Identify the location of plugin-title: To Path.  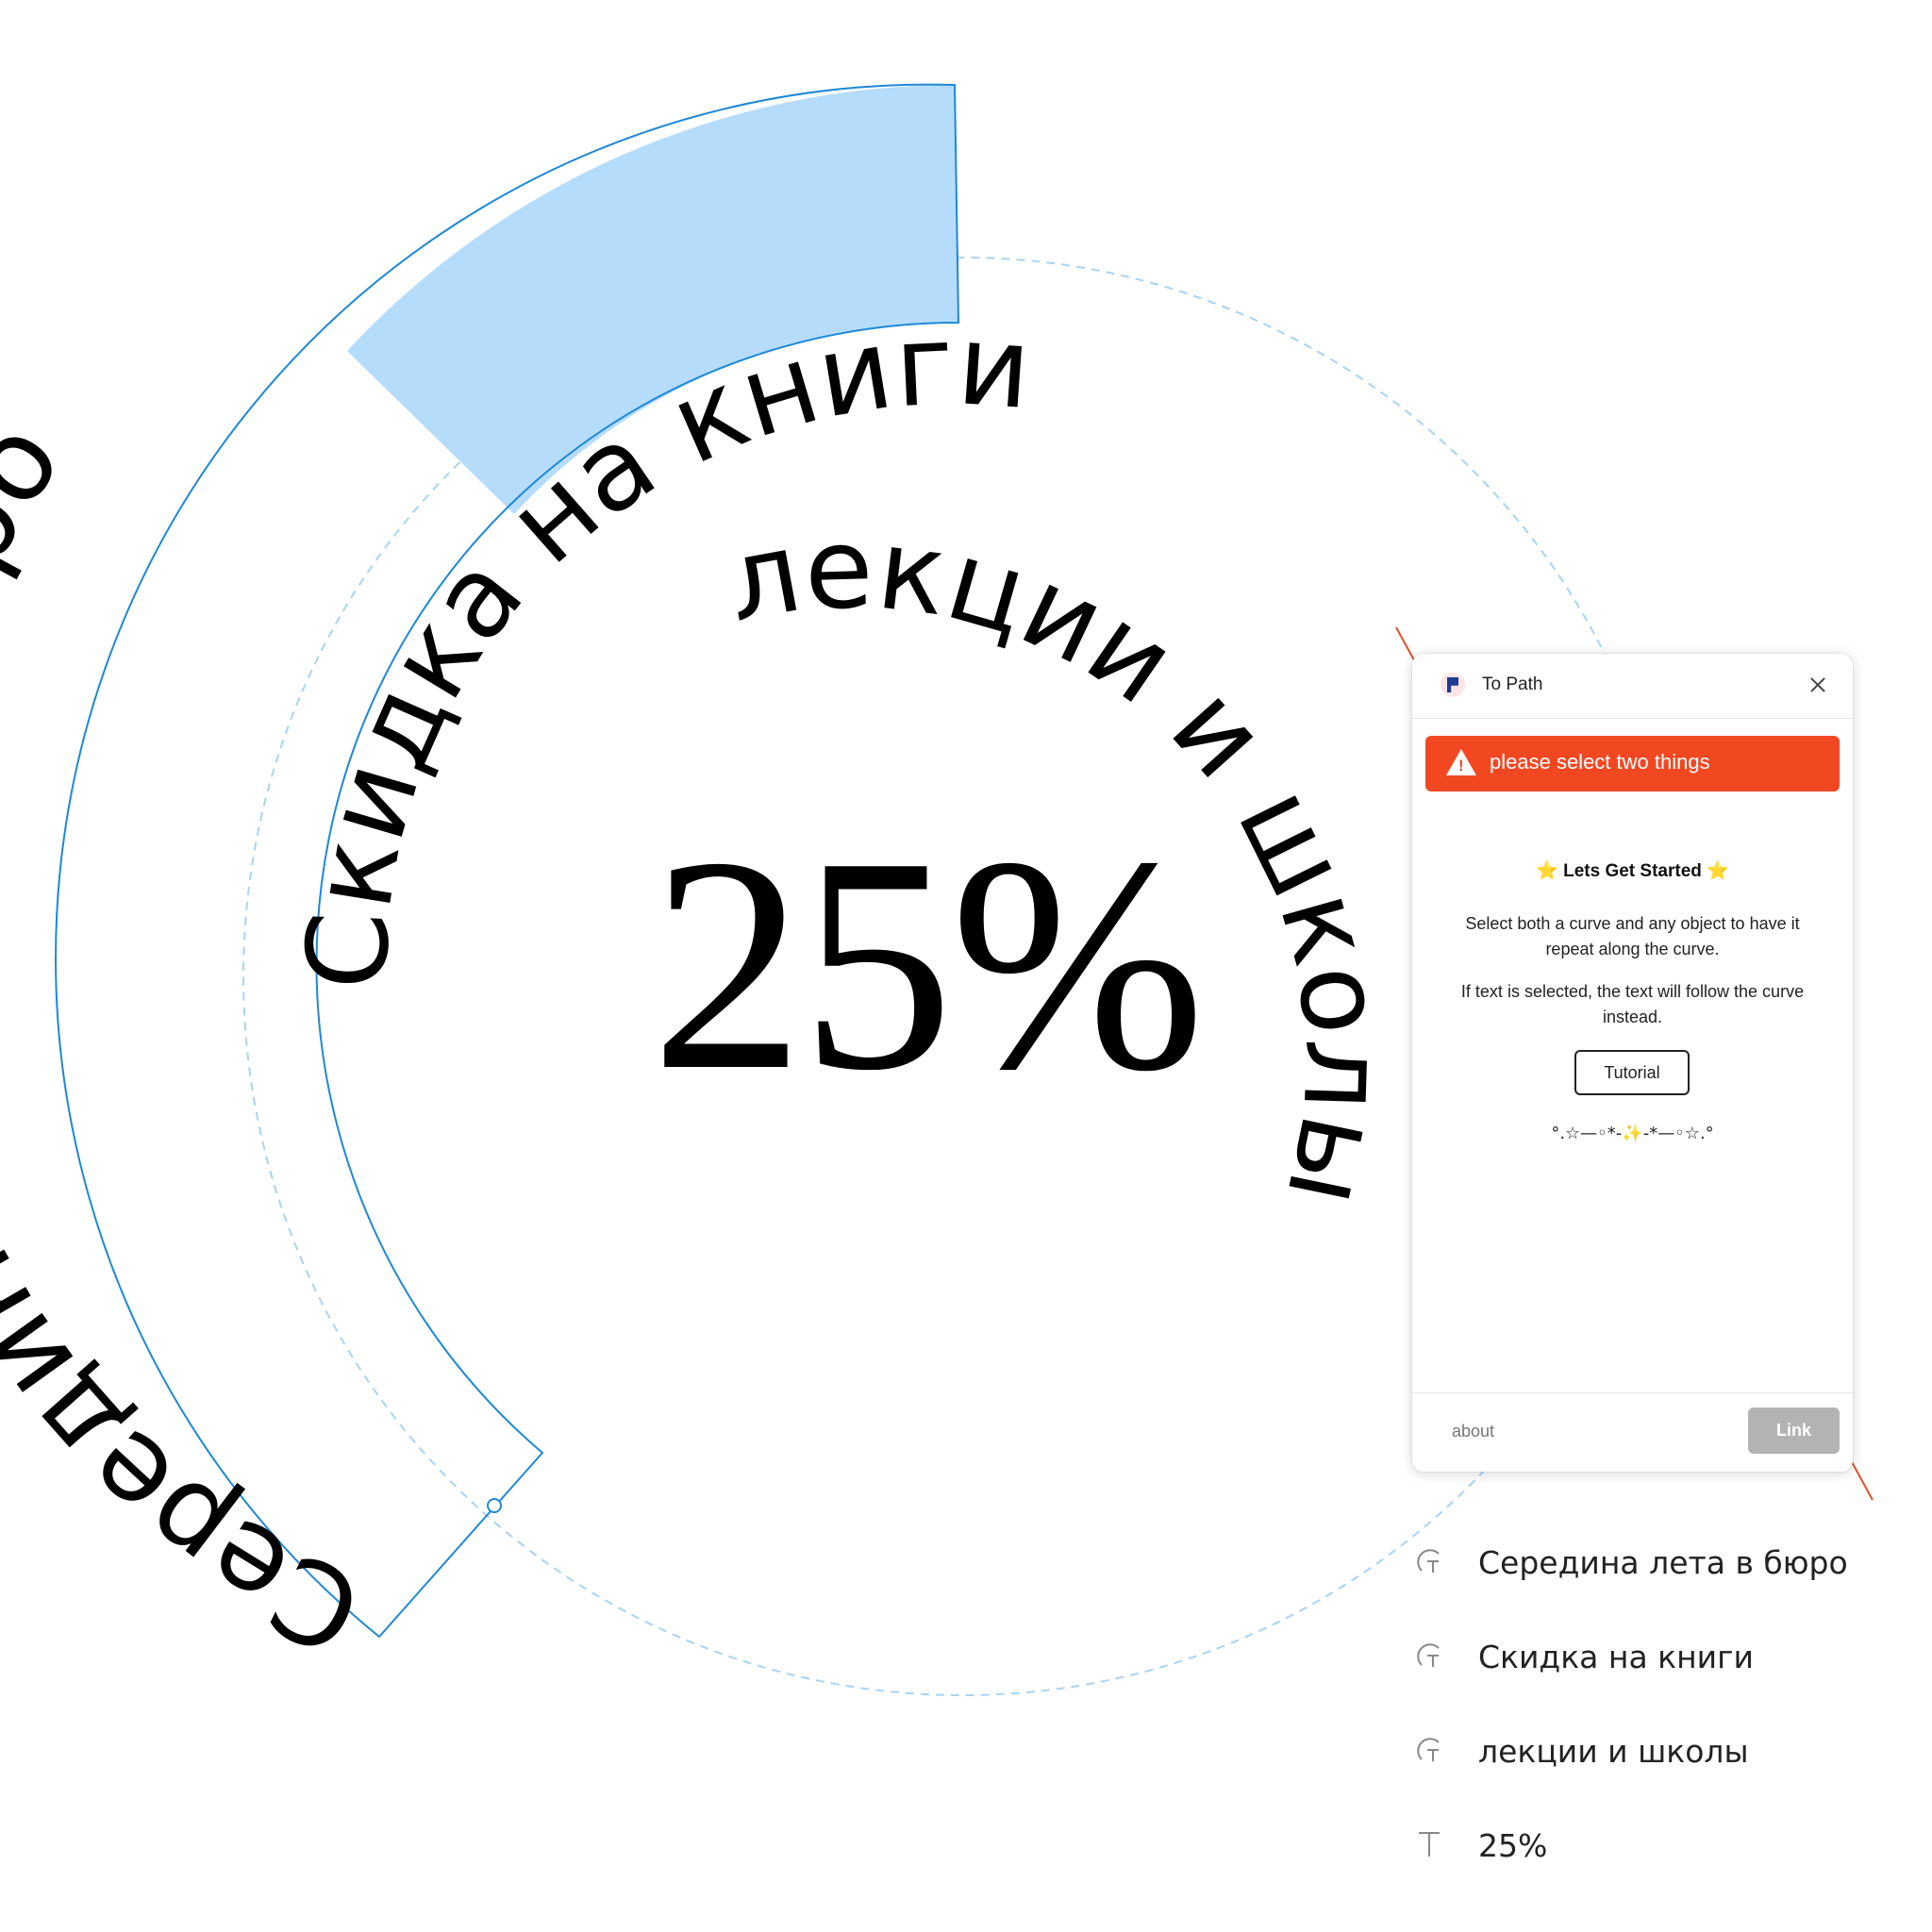
(1513, 685).